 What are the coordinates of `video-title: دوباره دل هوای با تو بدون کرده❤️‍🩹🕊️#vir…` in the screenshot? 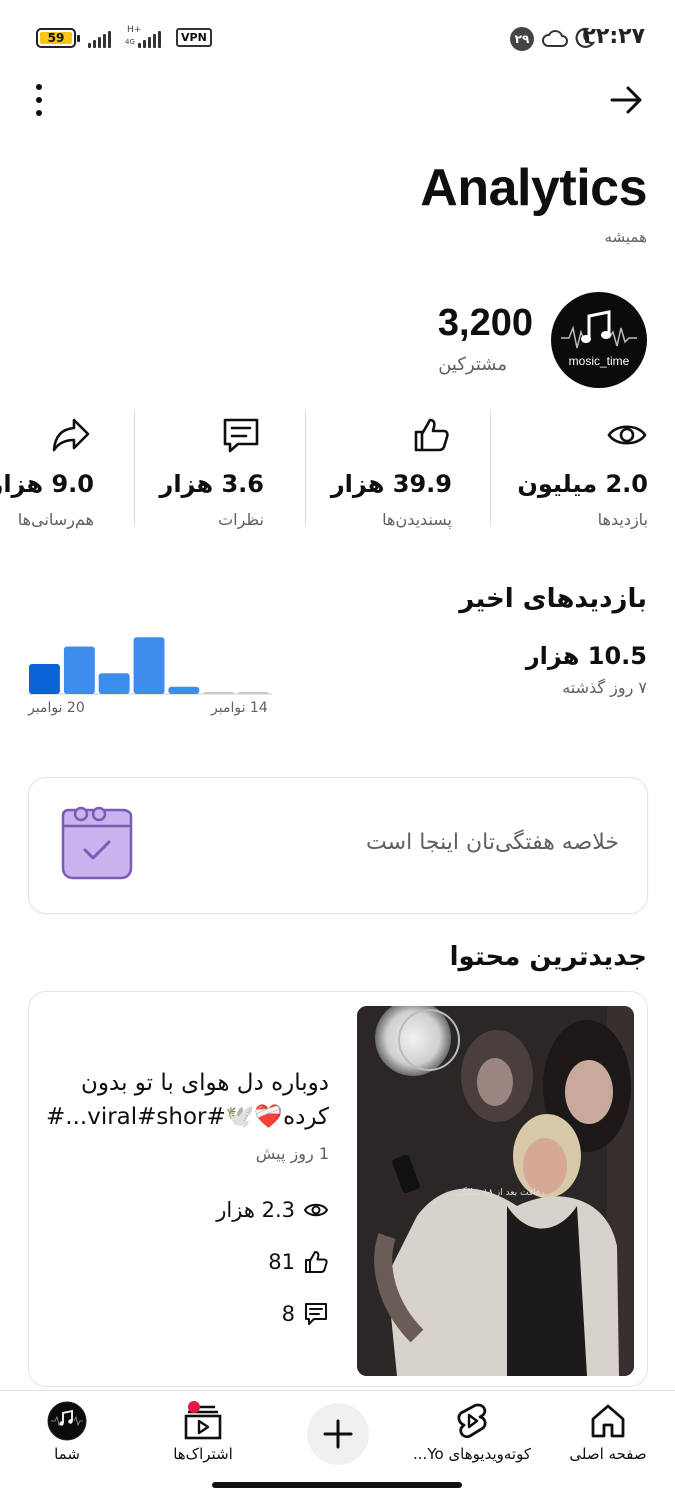 It's located at (187, 1100).